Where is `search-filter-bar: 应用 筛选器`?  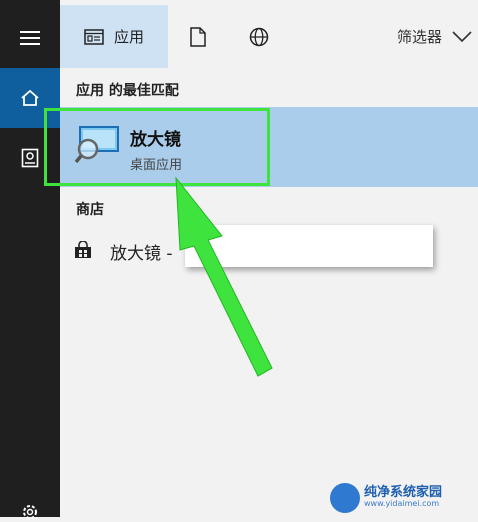 search-filter-bar: 应用 筛选器 is located at coordinates (269, 34).